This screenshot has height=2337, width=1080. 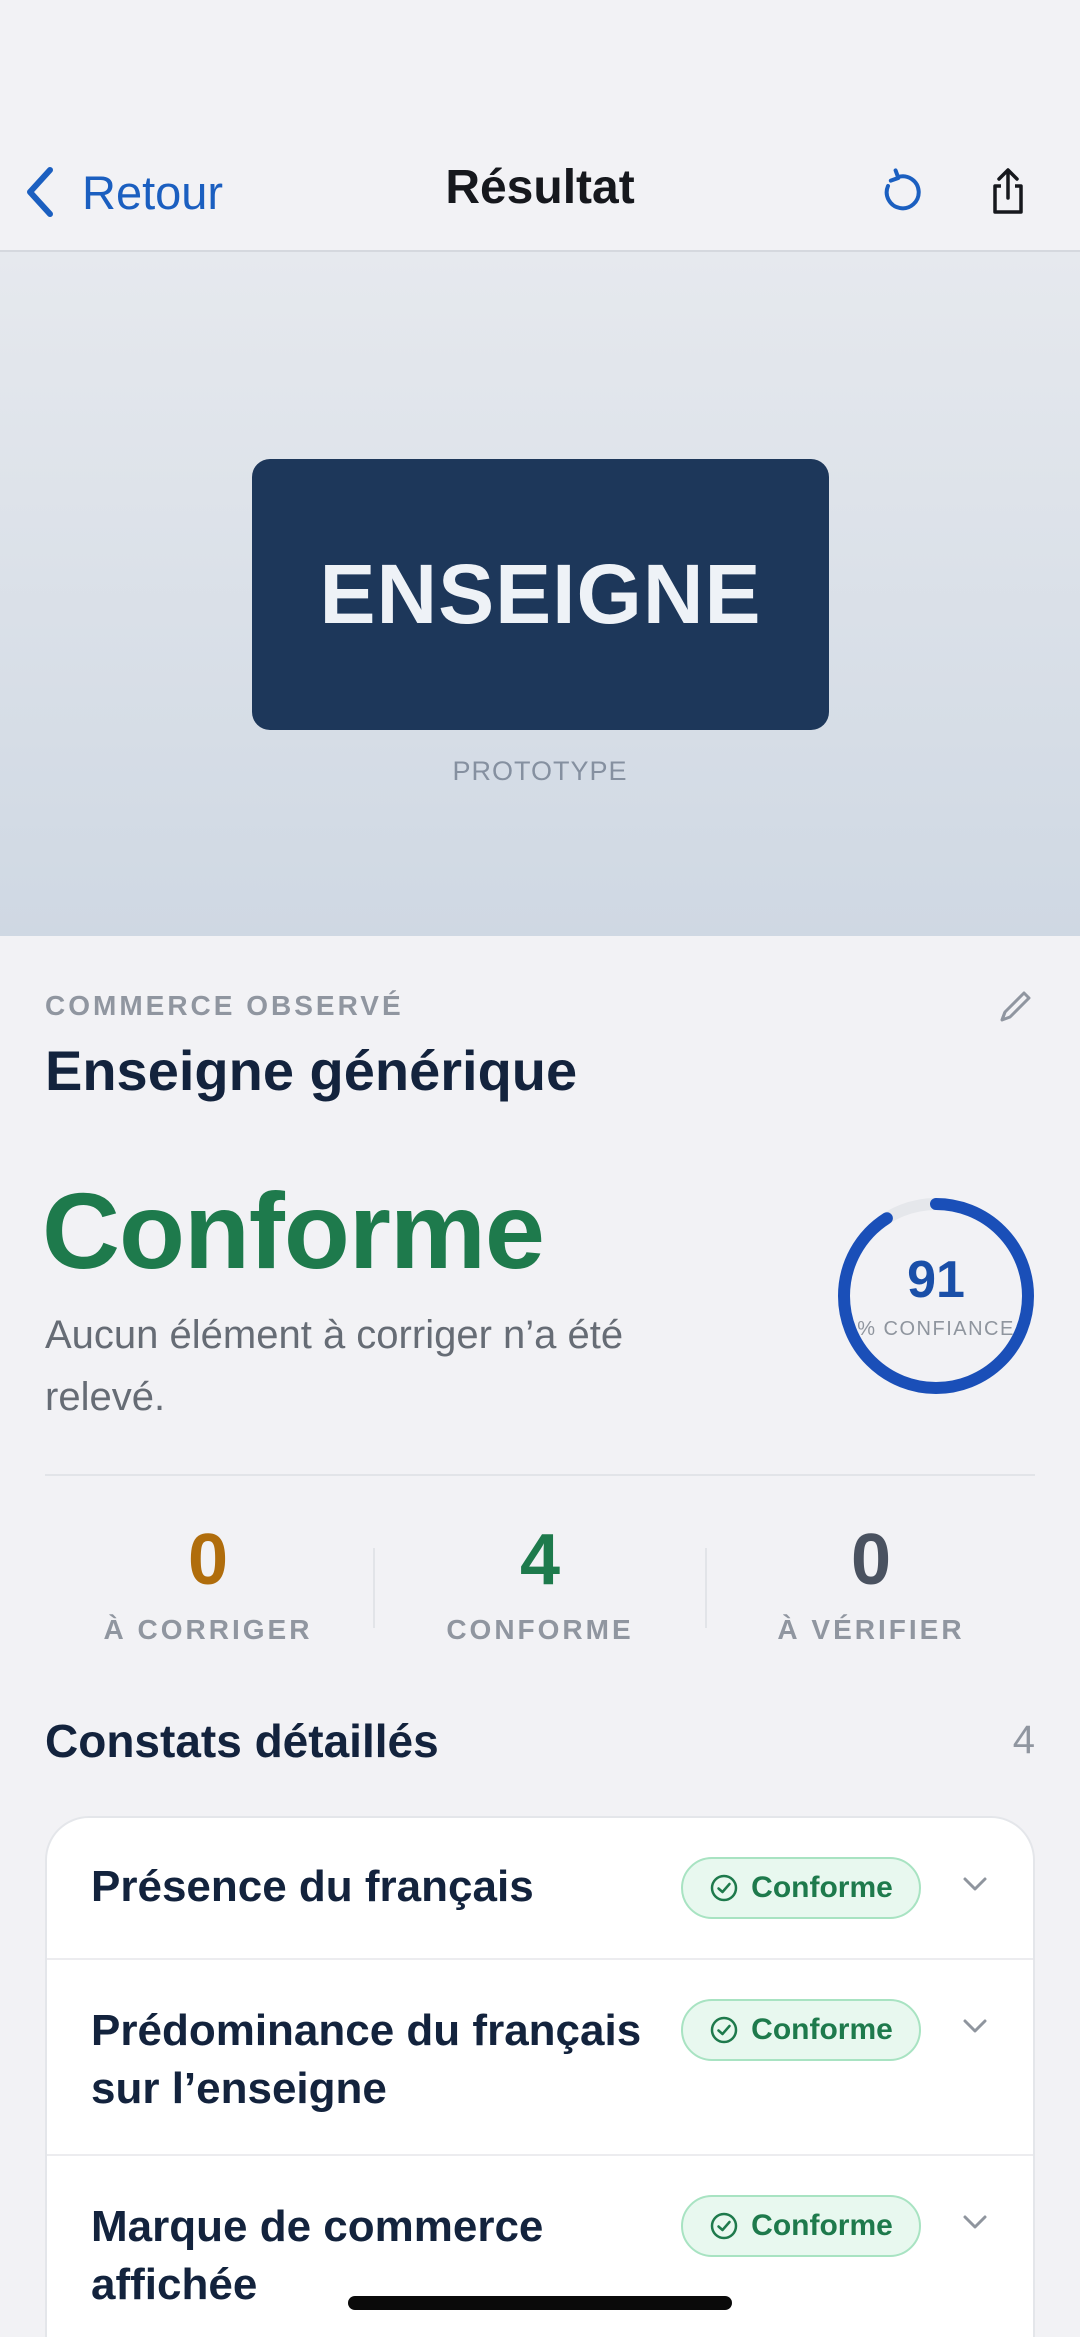 What do you see at coordinates (1016, 1006) in the screenshot?
I see `pencil-icon` at bounding box center [1016, 1006].